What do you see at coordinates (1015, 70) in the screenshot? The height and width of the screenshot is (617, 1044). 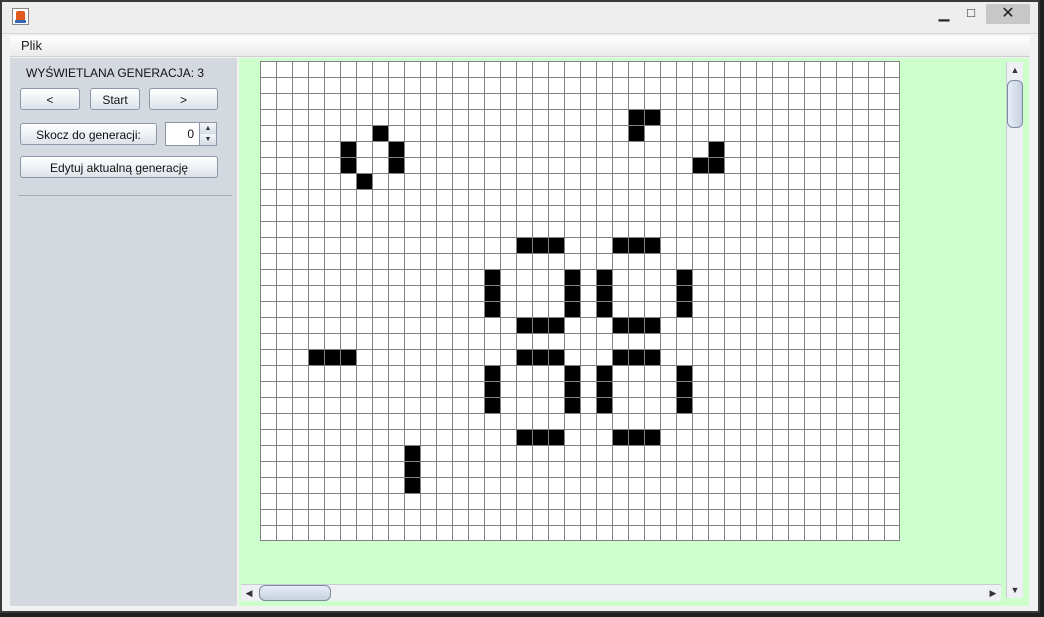 I see `scroll-up-icon: ▲` at bounding box center [1015, 70].